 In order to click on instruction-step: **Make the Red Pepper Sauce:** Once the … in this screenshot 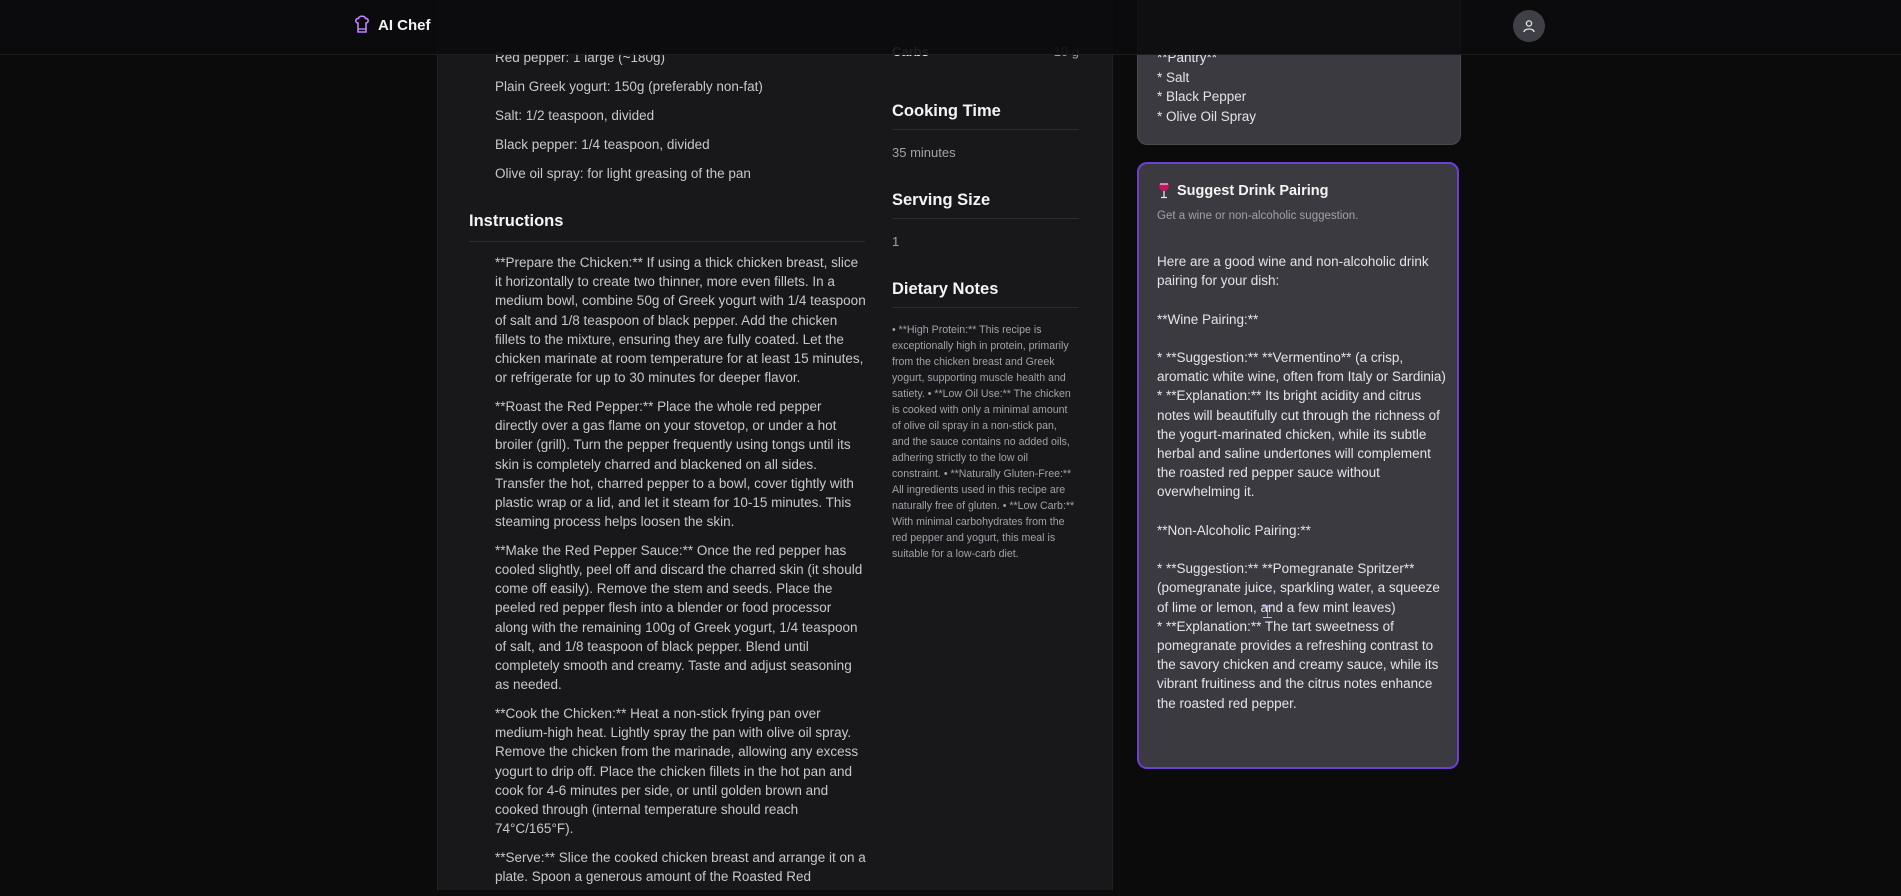, I will do `click(679, 617)`.